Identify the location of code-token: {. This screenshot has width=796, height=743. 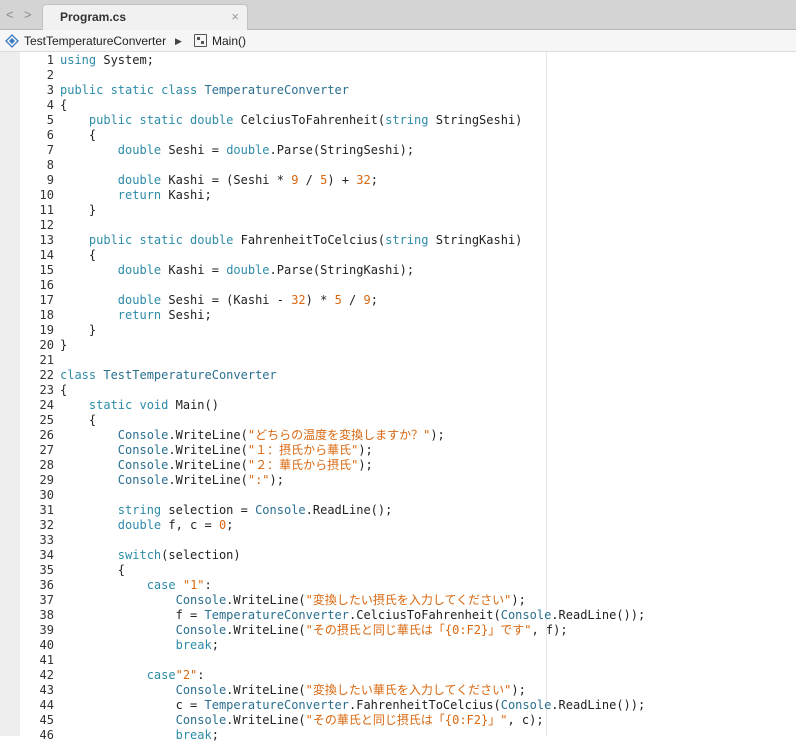
(93, 570).